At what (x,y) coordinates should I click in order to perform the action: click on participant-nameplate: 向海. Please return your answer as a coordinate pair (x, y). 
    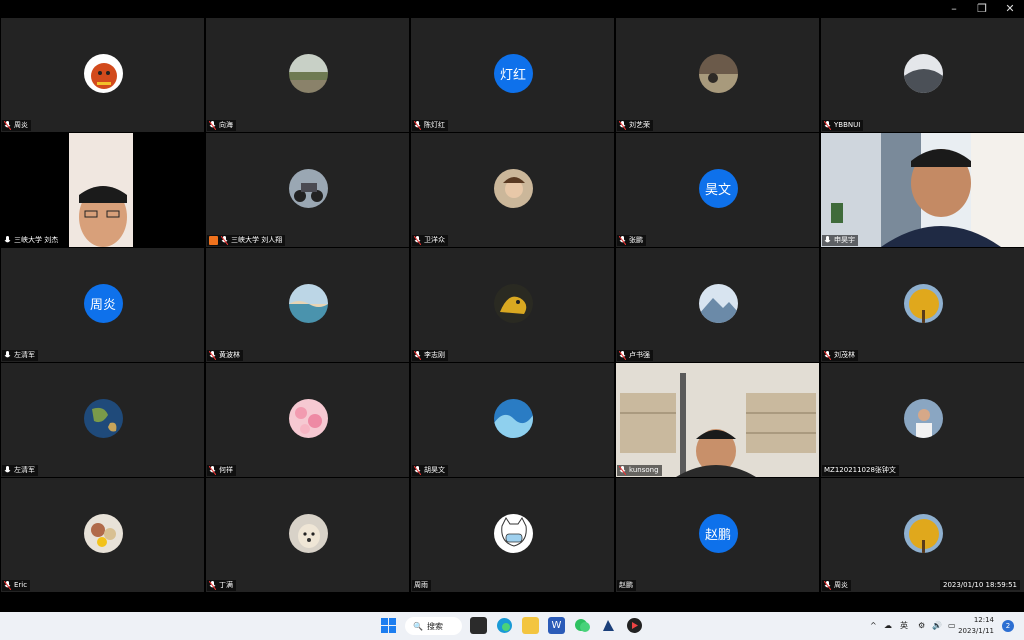
    Looking at the image, I should click on (221, 125).